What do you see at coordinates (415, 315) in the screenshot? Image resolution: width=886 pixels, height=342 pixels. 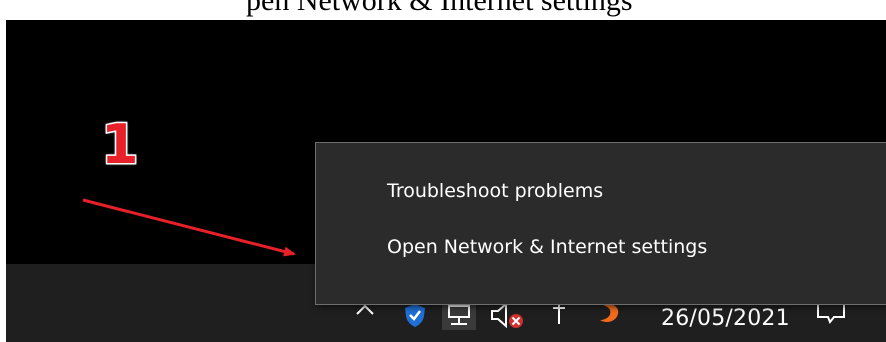 I see `shield-check-icon` at bounding box center [415, 315].